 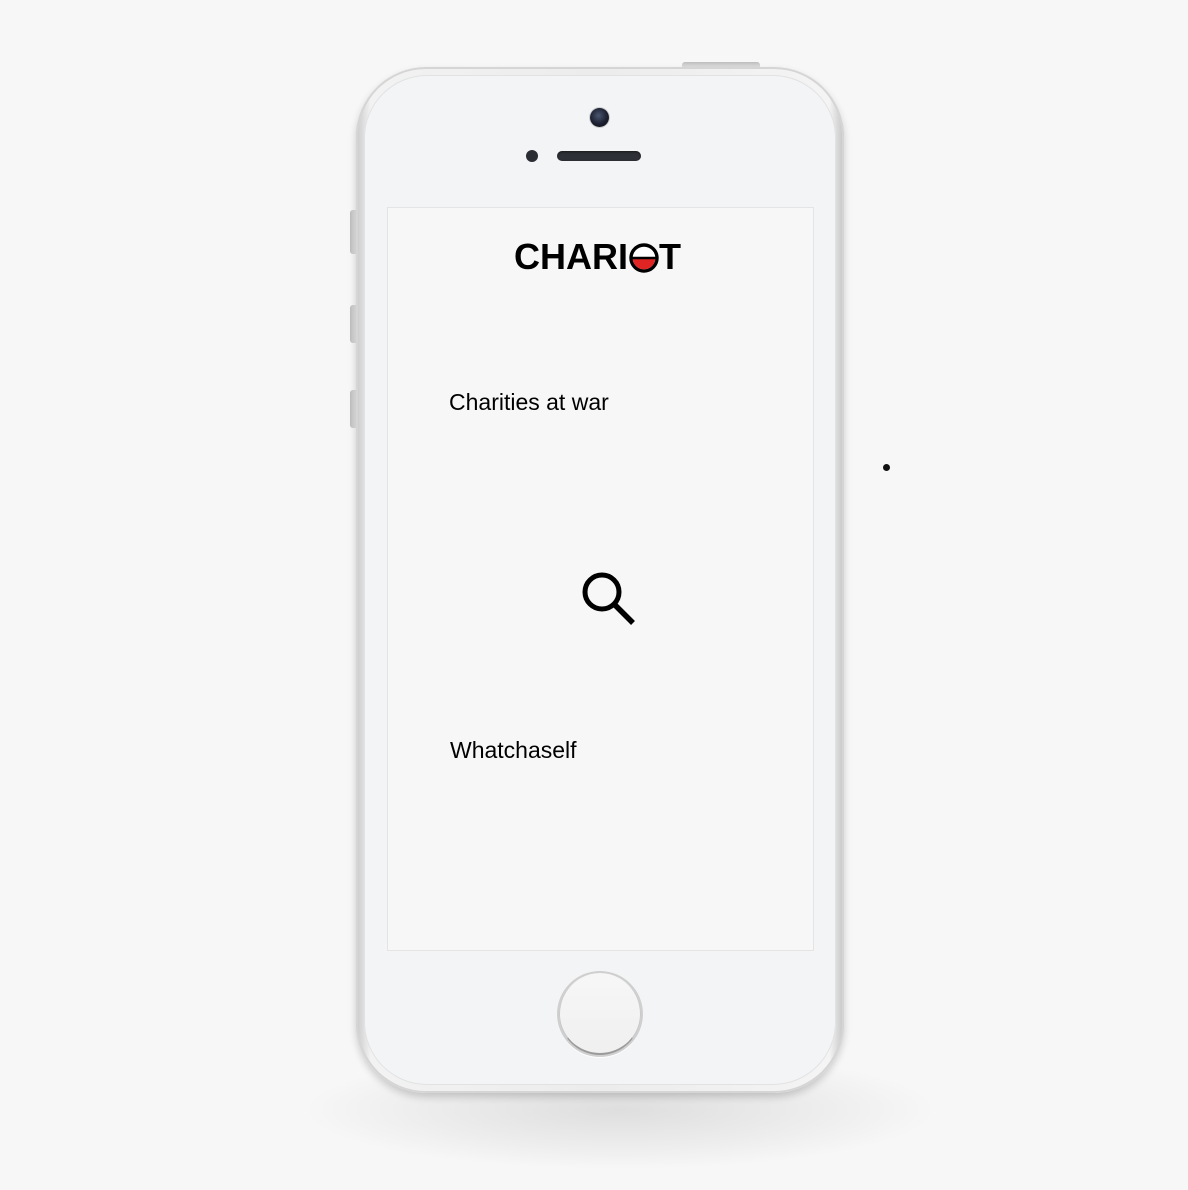 What do you see at coordinates (529, 402) in the screenshot?
I see `menu-item-charities-at-war: Charities at war` at bounding box center [529, 402].